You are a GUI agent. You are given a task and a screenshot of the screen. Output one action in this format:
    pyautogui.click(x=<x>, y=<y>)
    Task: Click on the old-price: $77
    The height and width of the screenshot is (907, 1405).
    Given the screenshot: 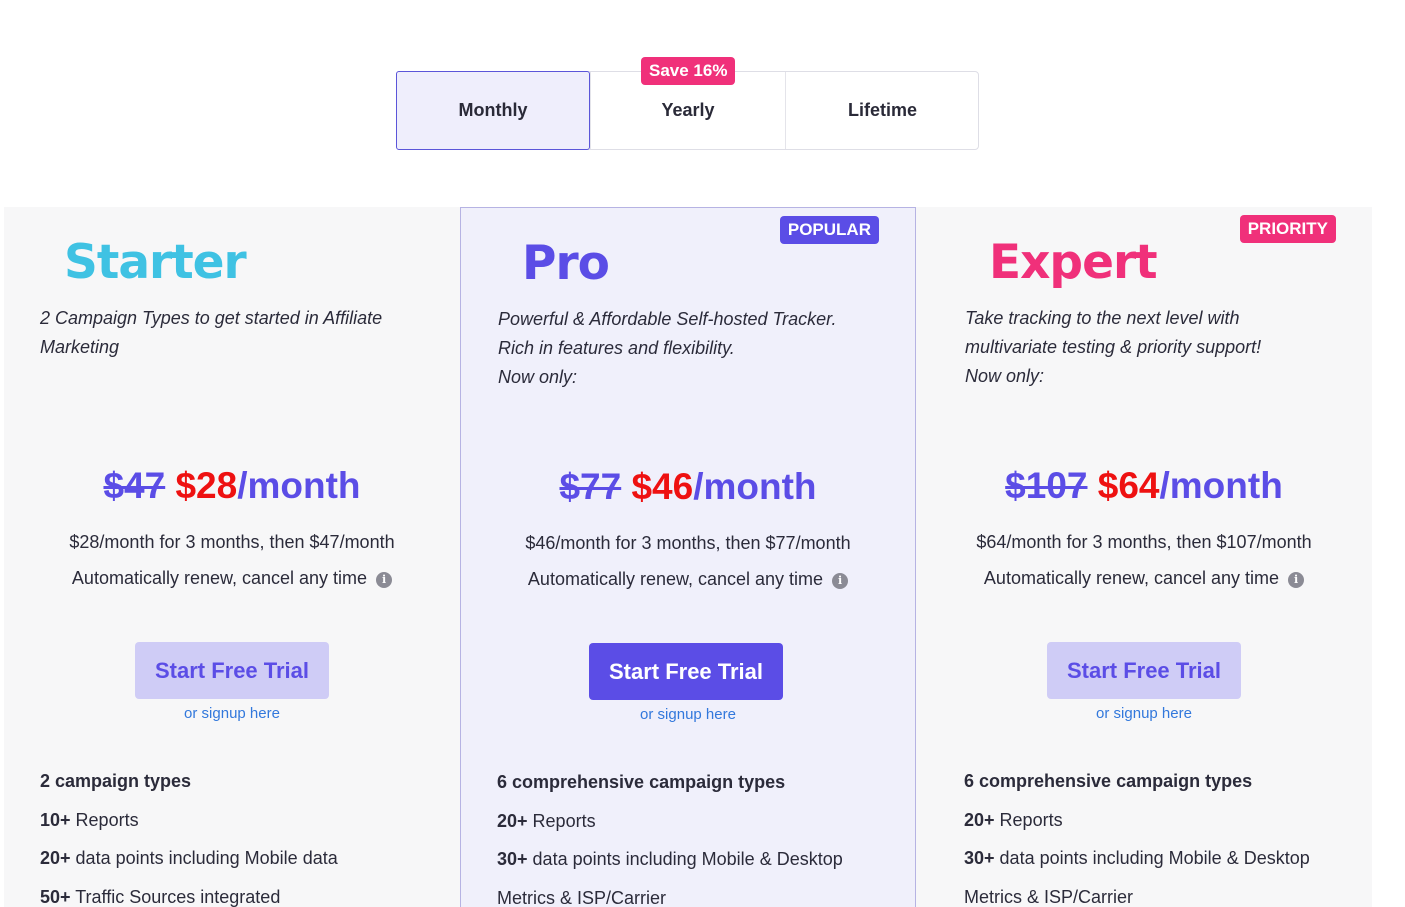 What is the action you would take?
    pyautogui.click(x=590, y=486)
    